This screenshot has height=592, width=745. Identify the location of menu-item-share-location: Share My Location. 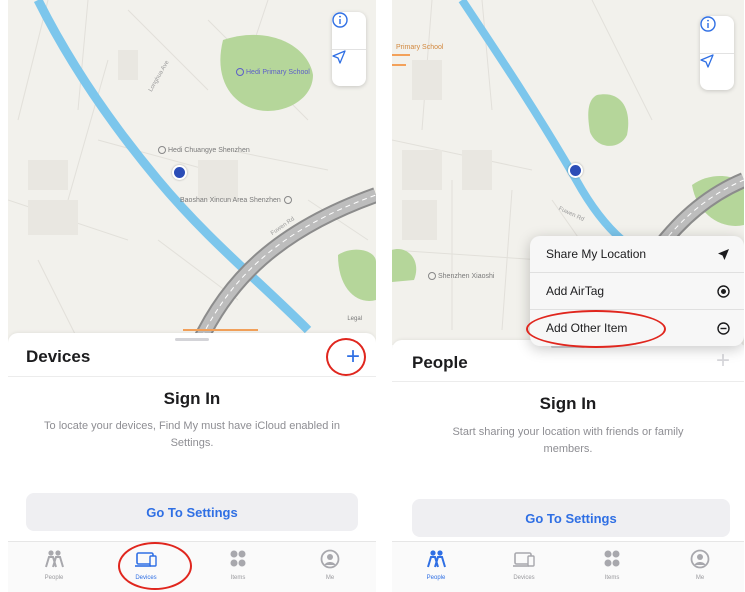
(637, 254).